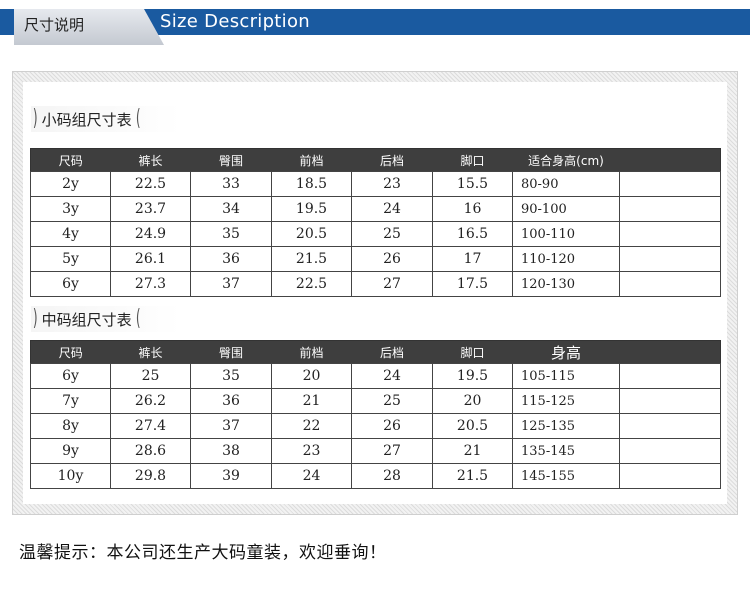  What do you see at coordinates (231, 184) in the screenshot?
I see `table-cell: 33` at bounding box center [231, 184].